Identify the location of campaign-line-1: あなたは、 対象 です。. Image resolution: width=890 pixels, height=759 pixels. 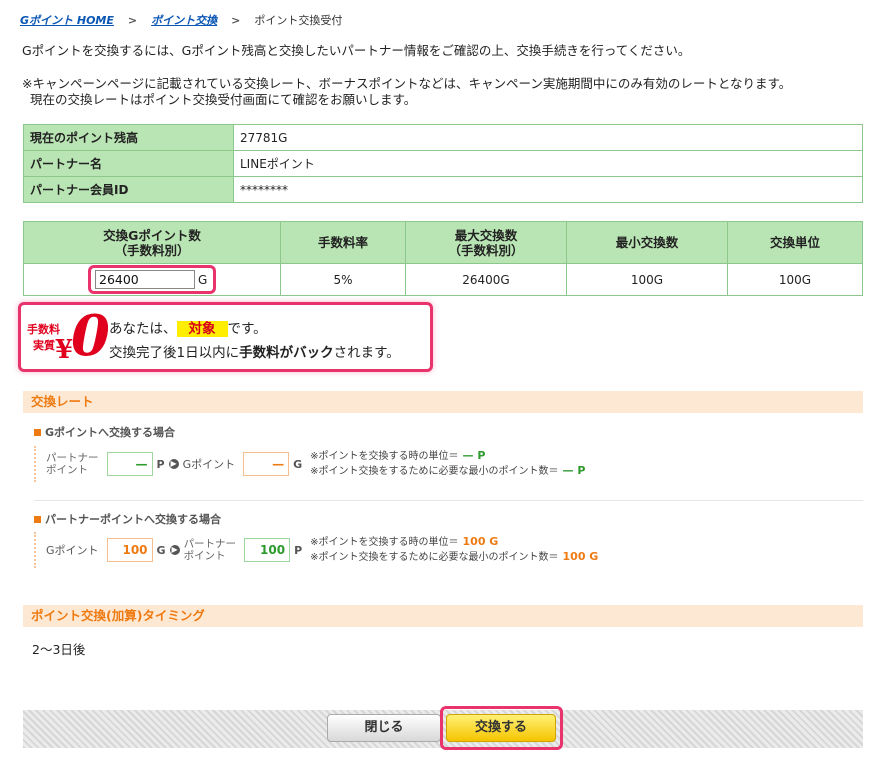
(188, 327).